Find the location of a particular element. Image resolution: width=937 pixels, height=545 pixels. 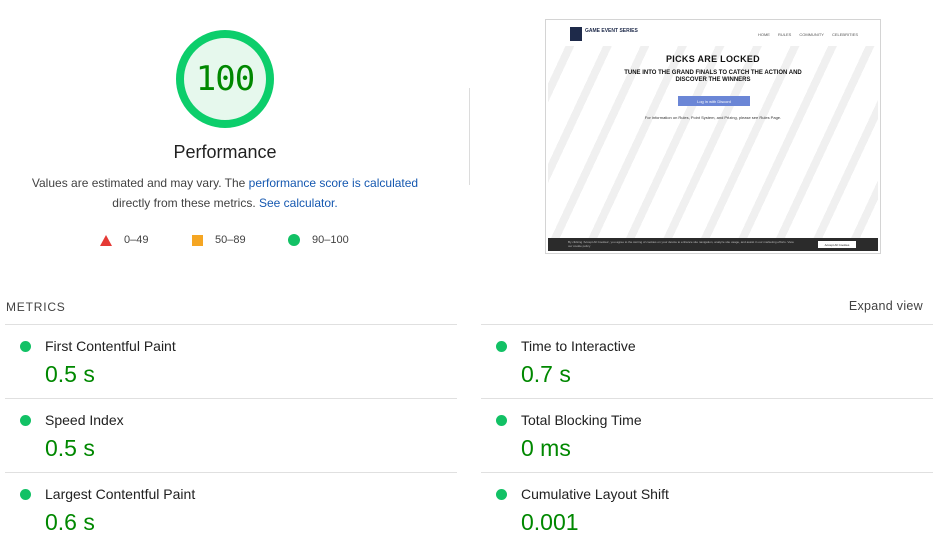

expand-view-toggle: Expand view is located at coordinates (886, 306).